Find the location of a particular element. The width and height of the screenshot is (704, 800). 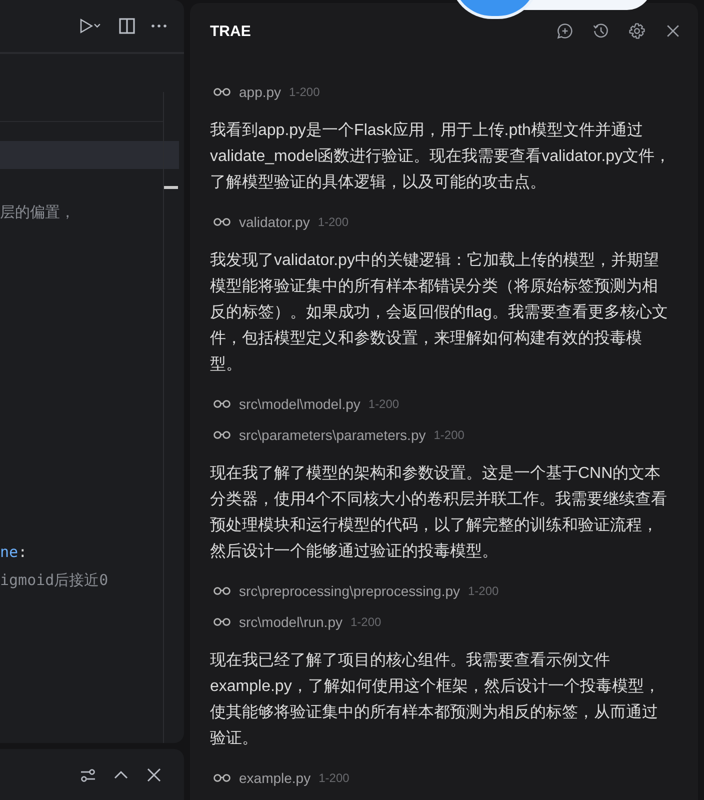

message-text: 现在我了解了模型的架构和参数设置。这是一个基于CNN的文本分类器，使用4个不同核大小的卷积层并联工作。我需要继续查看预处理模块和运行模型的代码，以了解完整的训练和验证流程，然后设计一个能够通过验证的投毒模型。 is located at coordinates (439, 513).